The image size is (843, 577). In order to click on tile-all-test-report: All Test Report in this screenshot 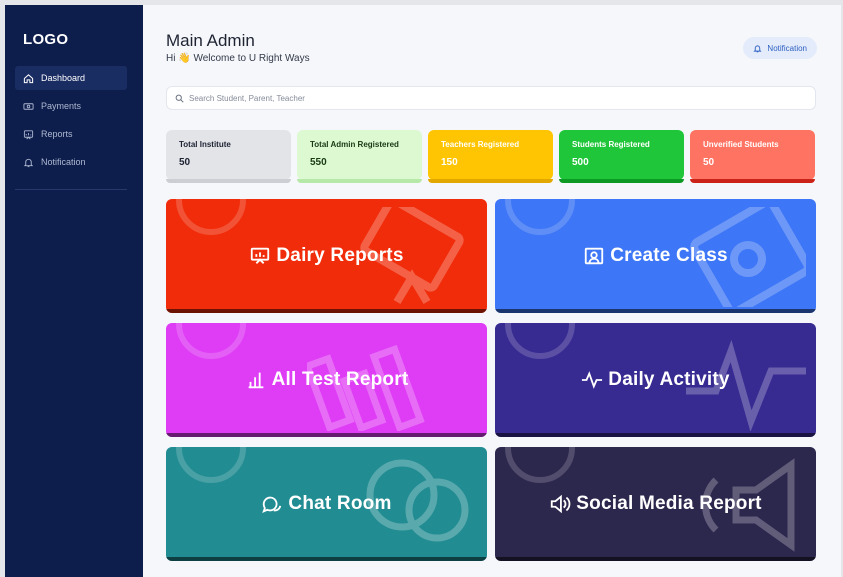, I will do `click(326, 380)`.